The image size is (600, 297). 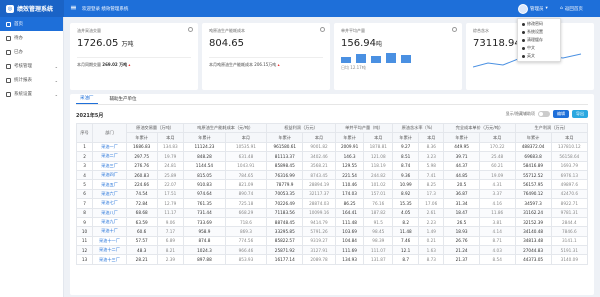 What do you see at coordinates (73, 8) in the screenshot?
I see `menu-toggle-icon: ≡` at bounding box center [73, 8].